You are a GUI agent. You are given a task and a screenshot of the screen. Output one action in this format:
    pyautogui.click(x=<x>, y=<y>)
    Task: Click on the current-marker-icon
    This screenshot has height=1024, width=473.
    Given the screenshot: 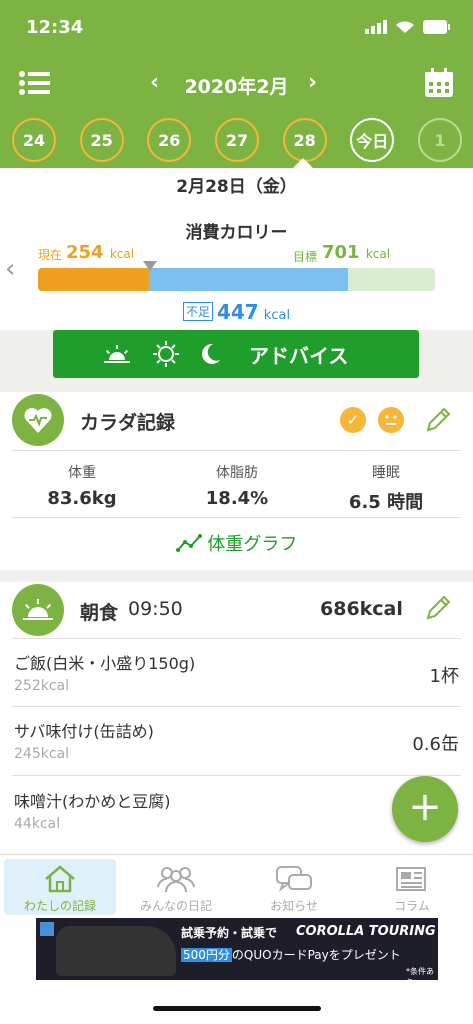 What is the action you would take?
    pyautogui.click(x=150, y=266)
    